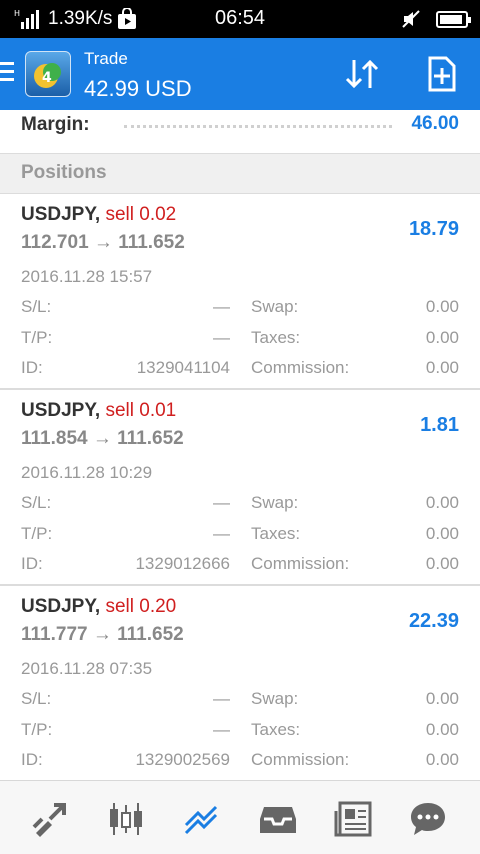 This screenshot has height=854, width=480. I want to click on position-symbol: USDJPY, sell 0.02, so click(98, 215).